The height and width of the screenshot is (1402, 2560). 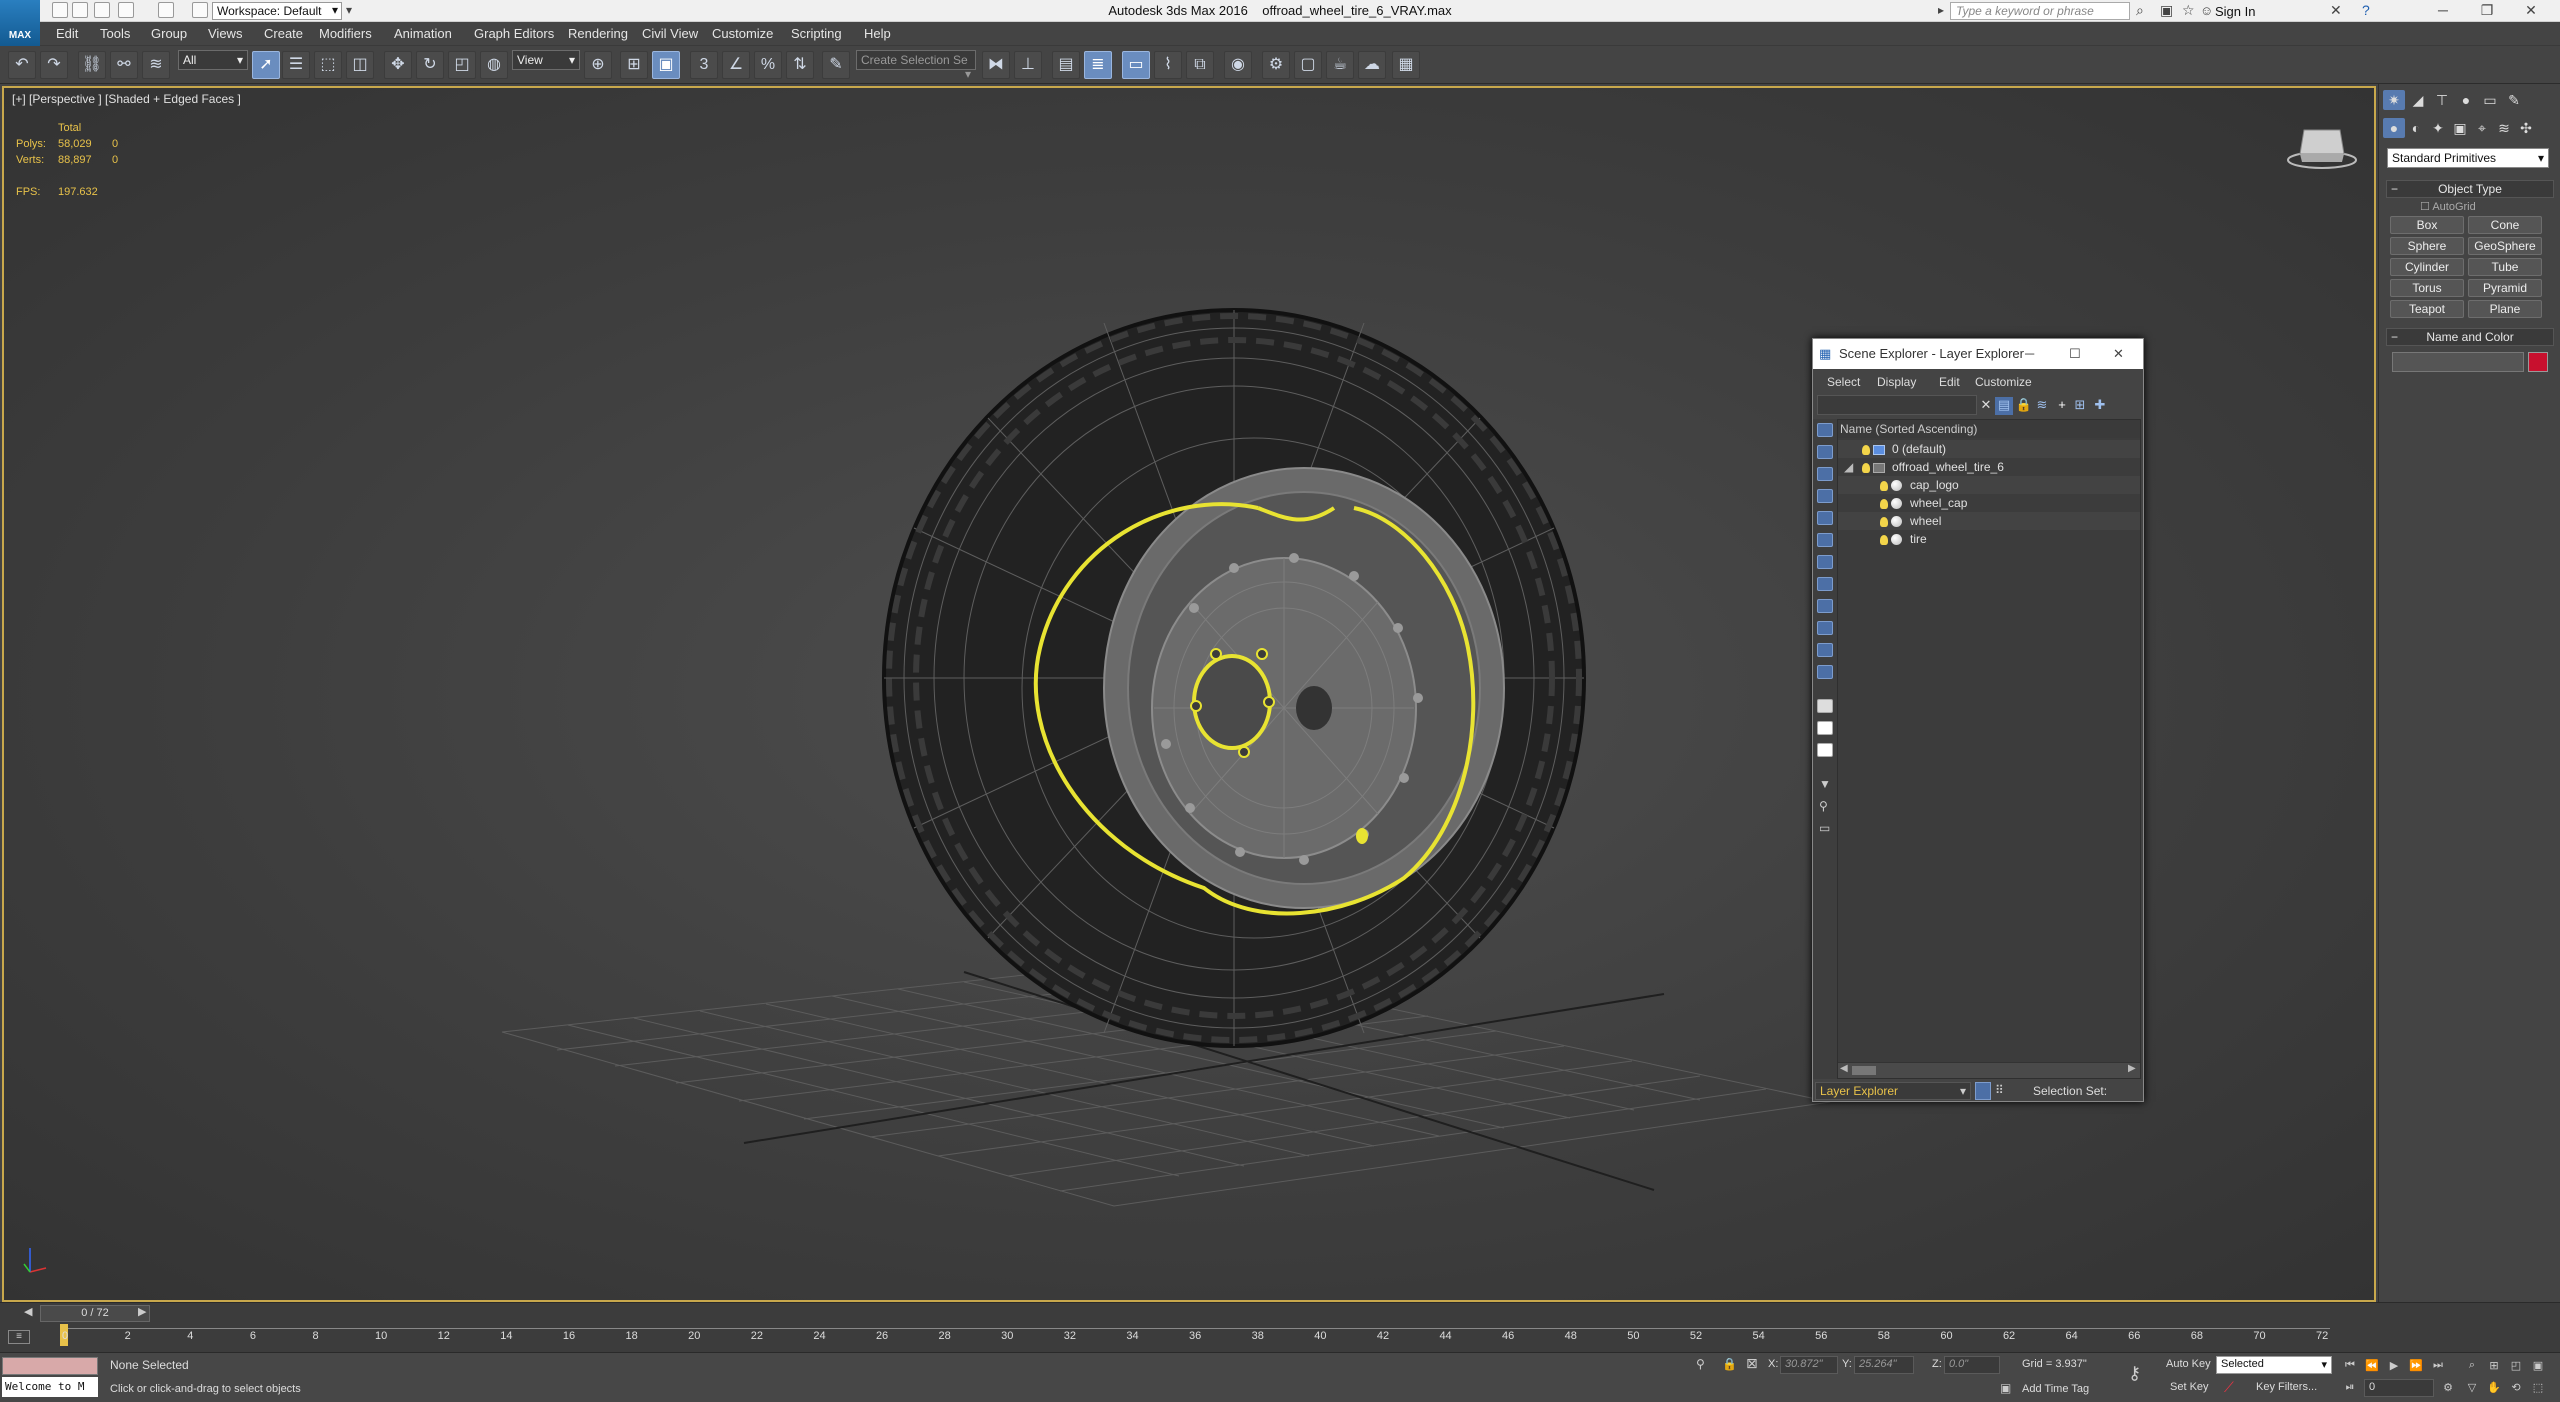 What do you see at coordinates (2427, 267) in the screenshot?
I see `cylinder-button: Cylinder` at bounding box center [2427, 267].